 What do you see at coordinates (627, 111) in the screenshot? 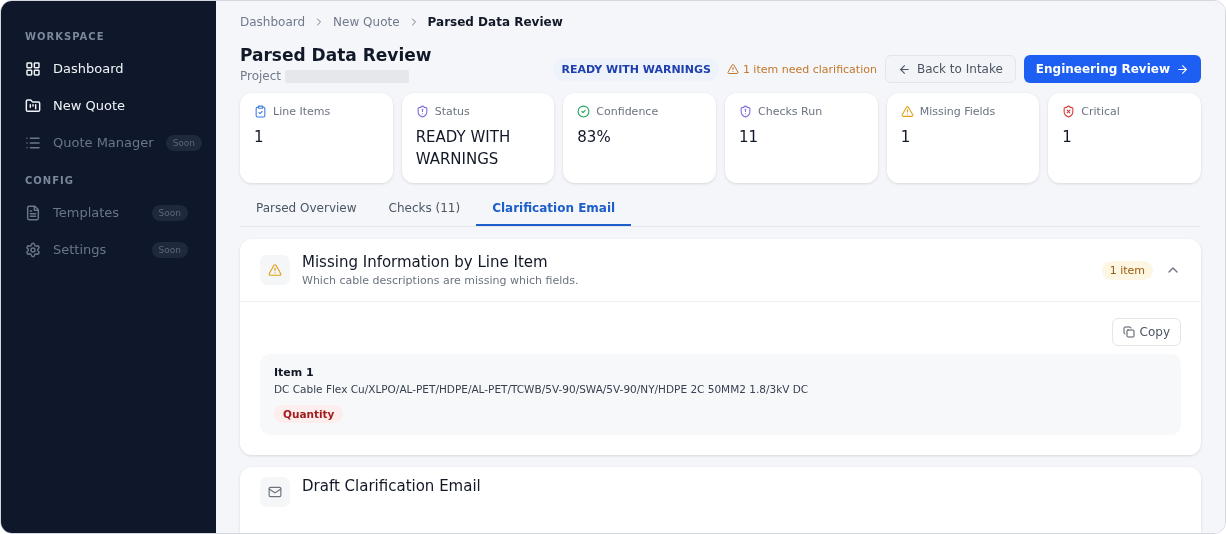
I see `stat-label: Confidence` at bounding box center [627, 111].